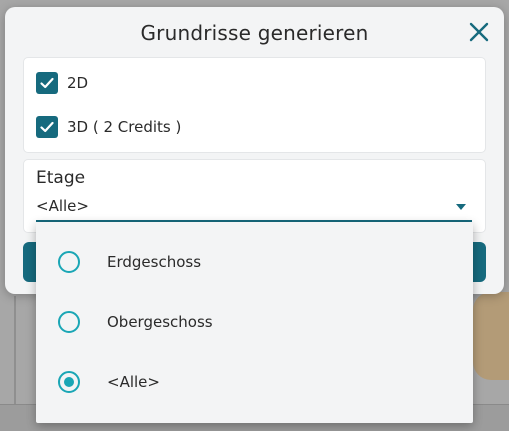  I want to click on option-label: Erdgeschoss, so click(154, 262).